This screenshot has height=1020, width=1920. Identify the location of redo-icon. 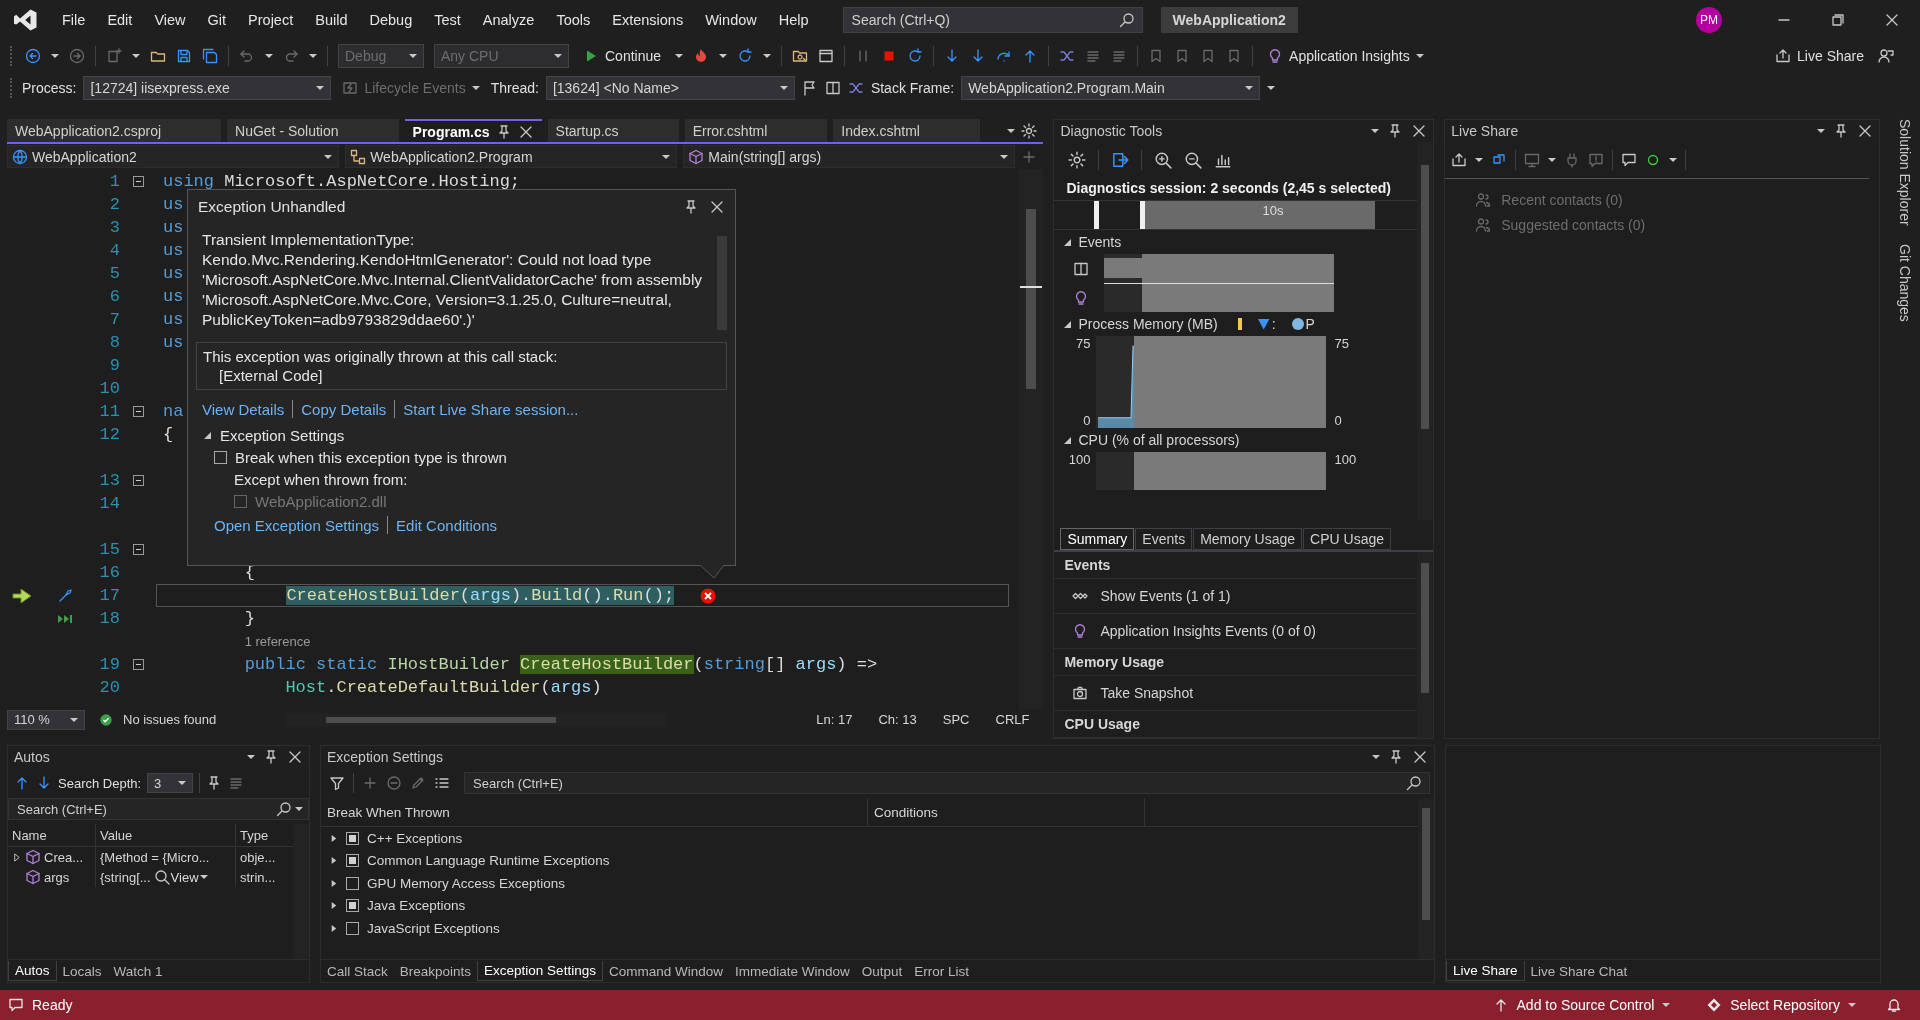
(291, 56).